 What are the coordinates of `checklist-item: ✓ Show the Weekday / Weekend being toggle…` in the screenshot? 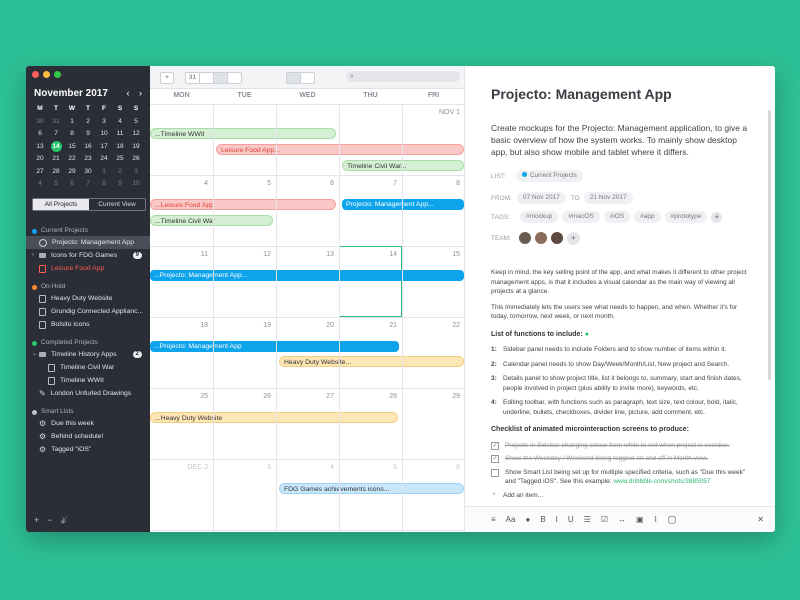 It's located at (622, 459).